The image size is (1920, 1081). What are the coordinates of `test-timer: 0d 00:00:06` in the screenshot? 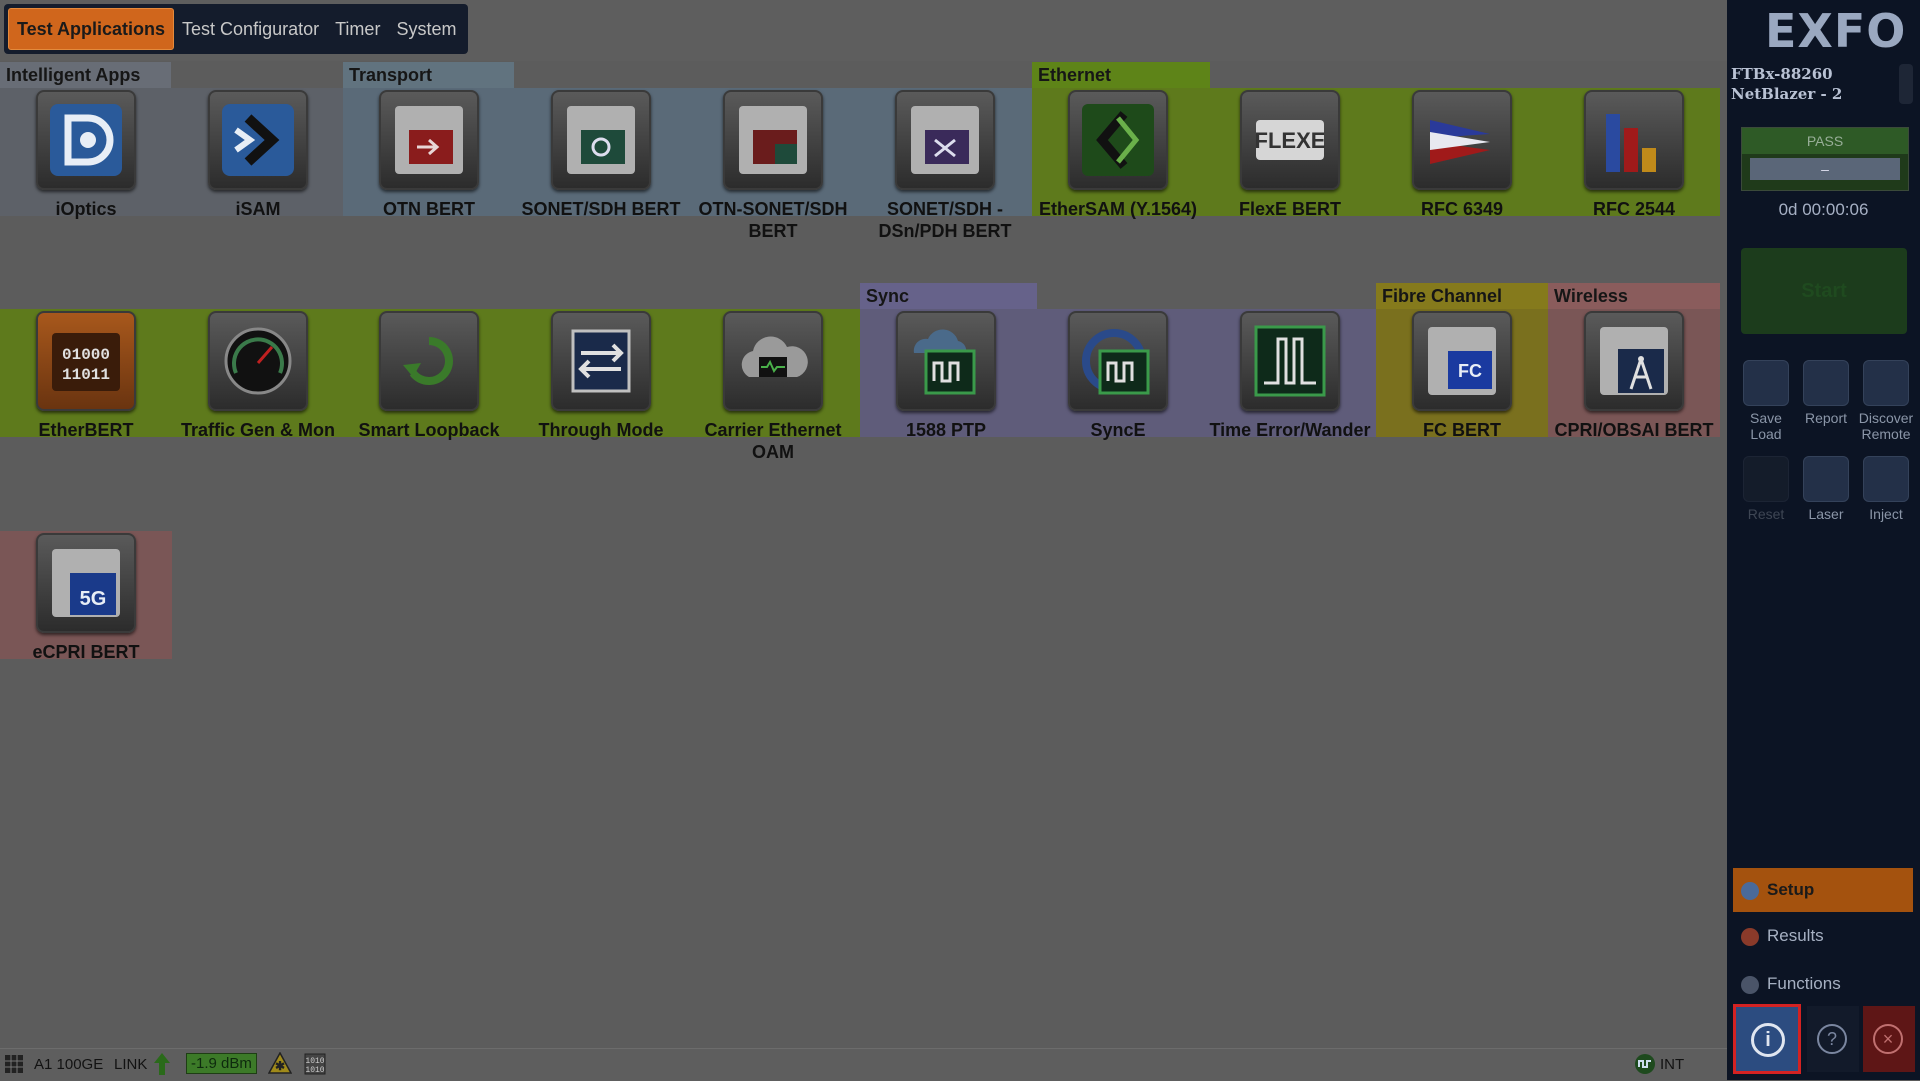 It's located at (1823, 209).